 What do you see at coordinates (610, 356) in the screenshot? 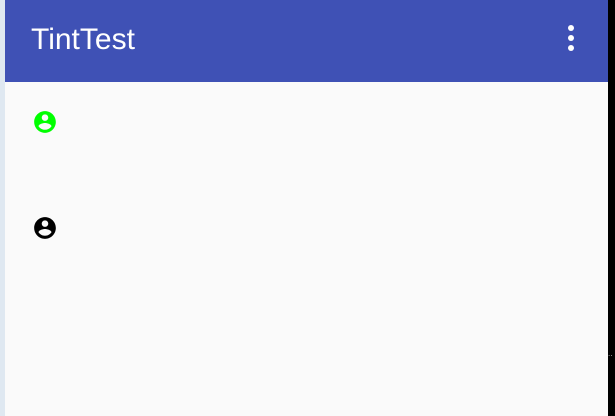
I see `window-resize-handle: ··` at bounding box center [610, 356].